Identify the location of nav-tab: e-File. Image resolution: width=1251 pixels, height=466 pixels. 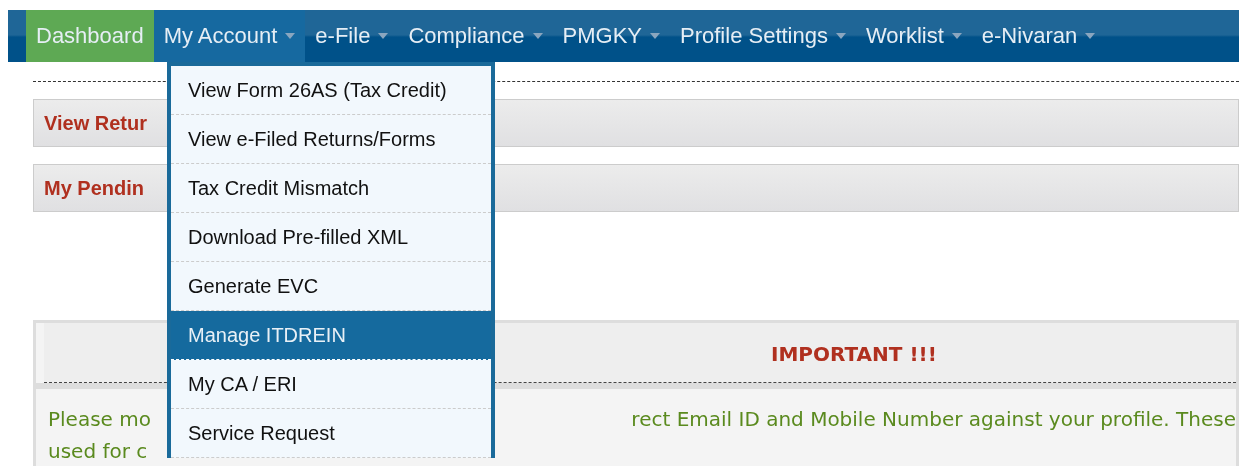
(352, 36).